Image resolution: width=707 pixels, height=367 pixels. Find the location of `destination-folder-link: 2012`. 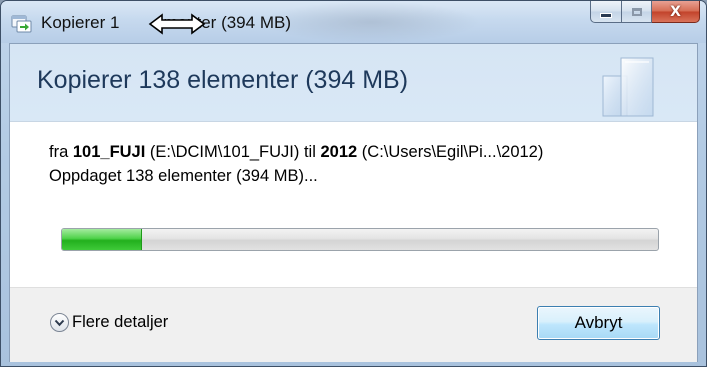

destination-folder-link: 2012 is located at coordinates (338, 152).